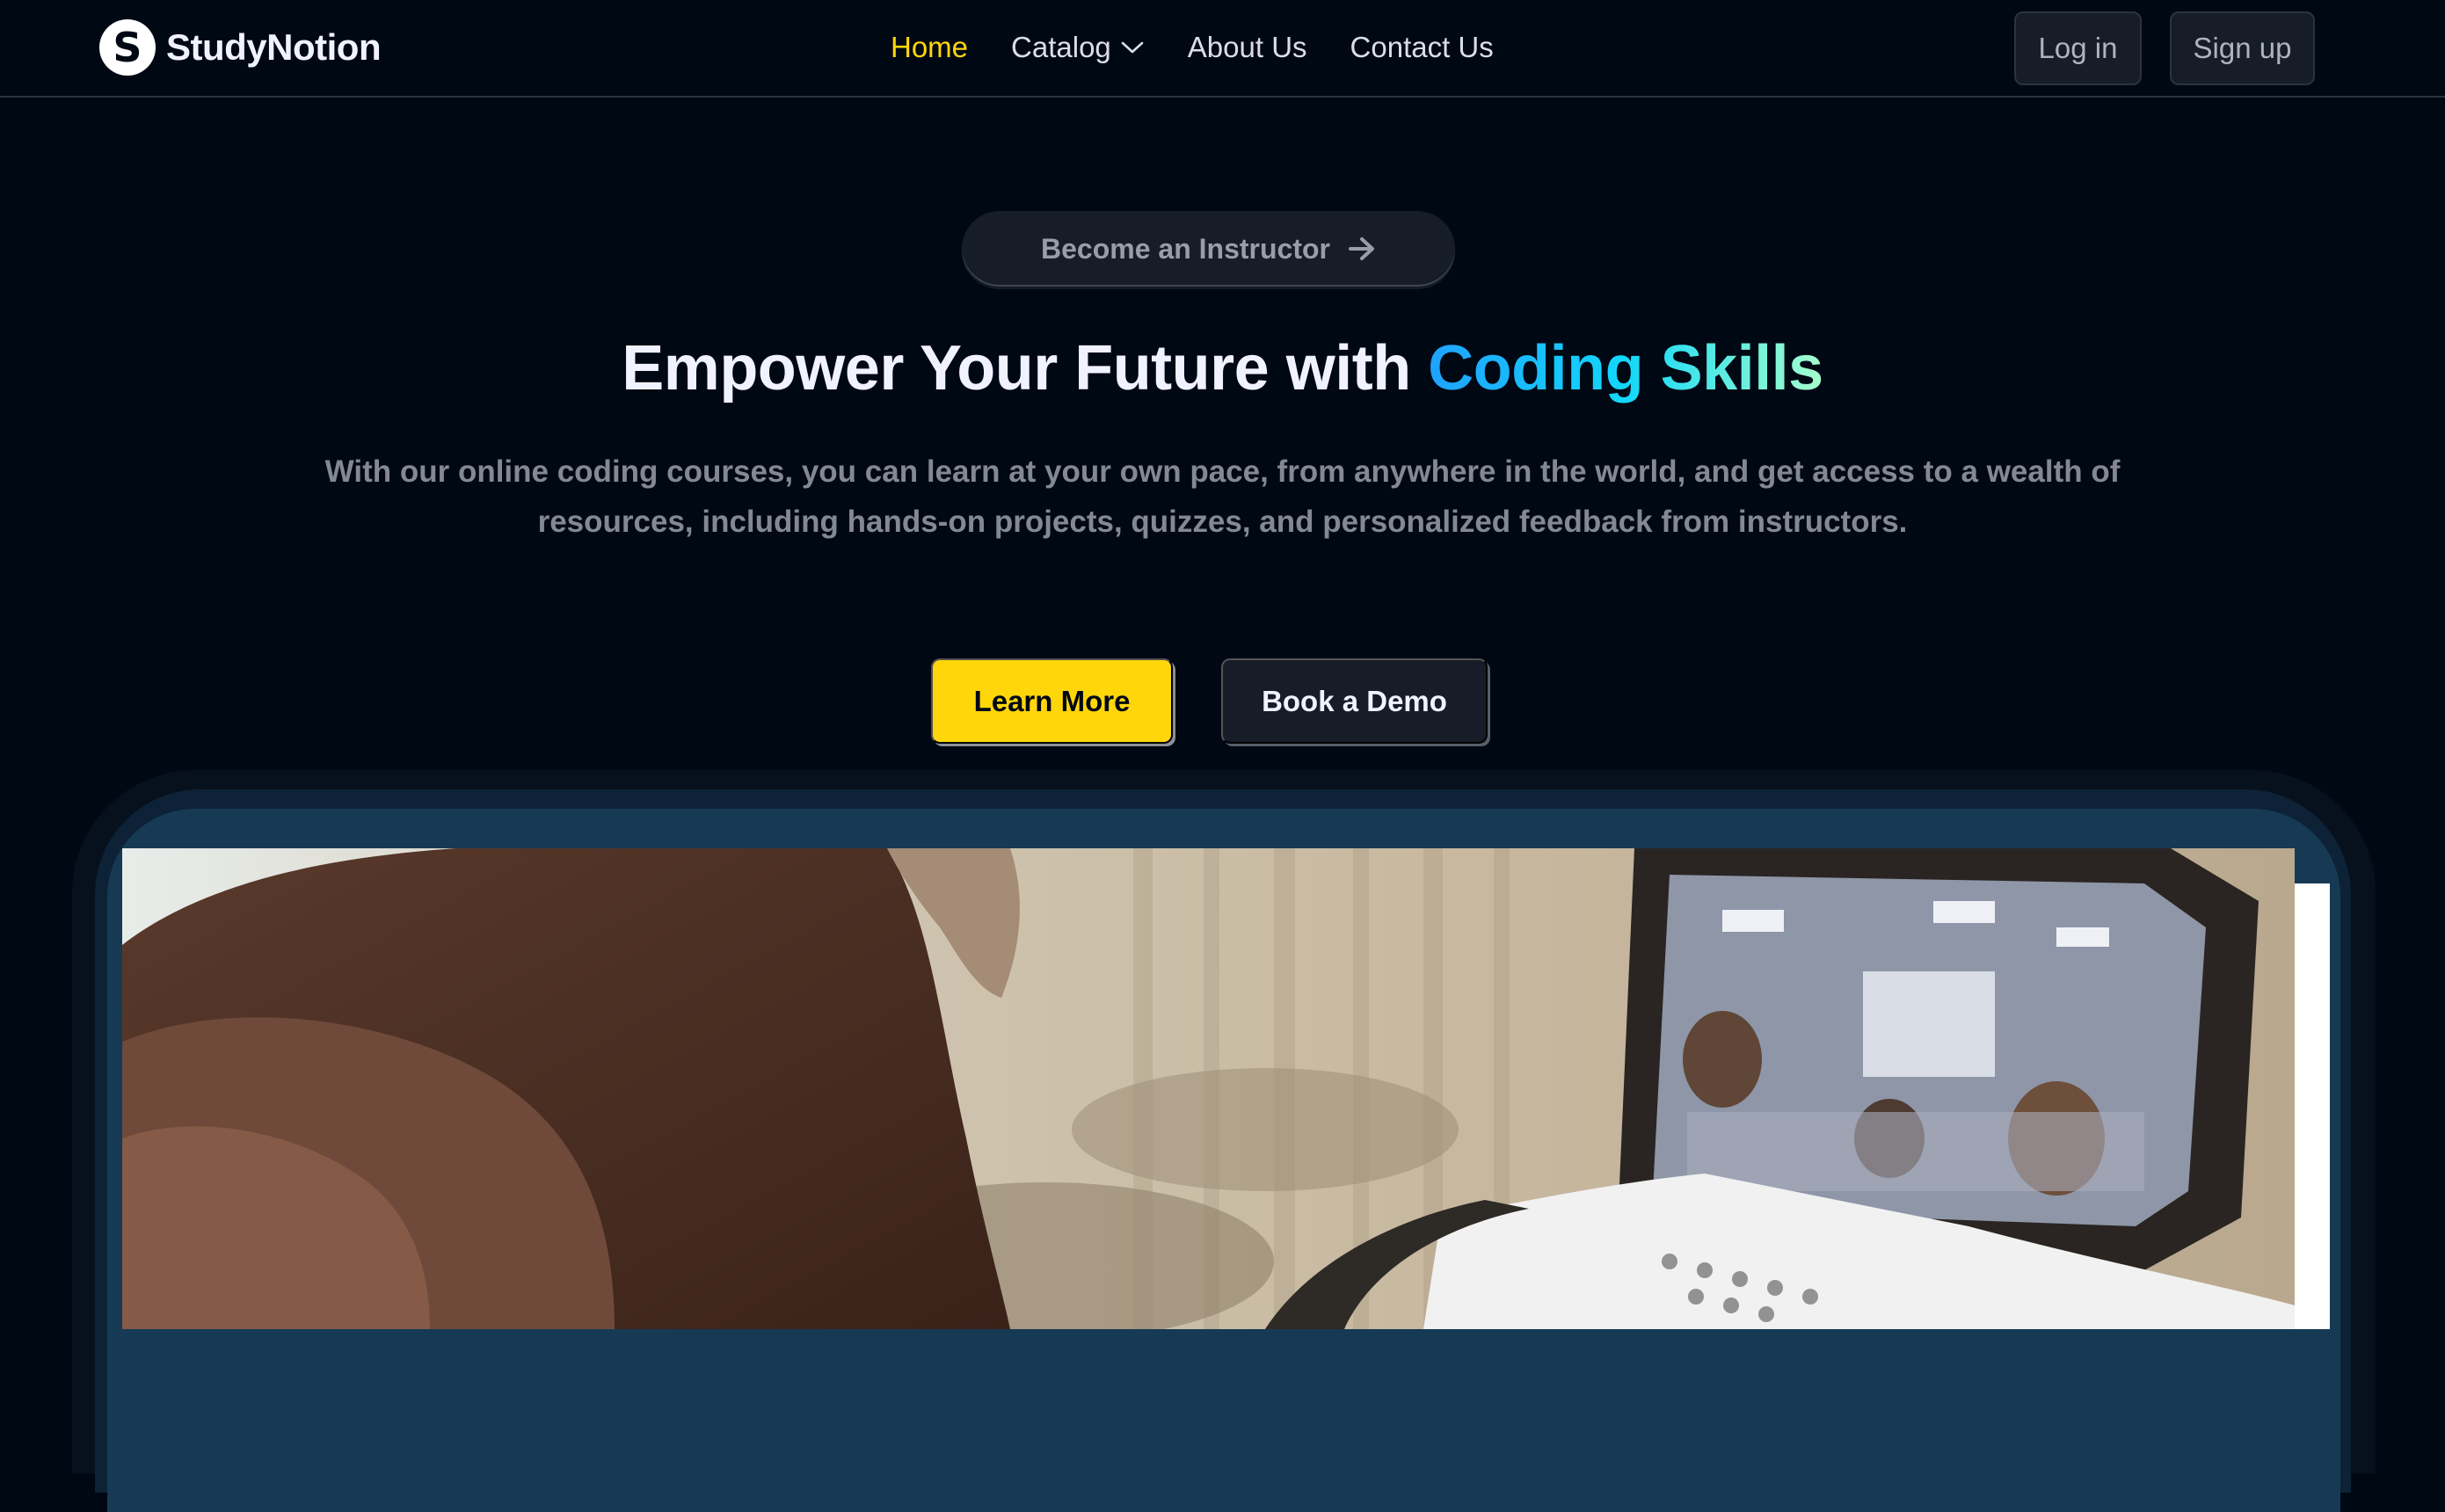  I want to click on book-demo-button: Book a Demo, so click(1354, 701).